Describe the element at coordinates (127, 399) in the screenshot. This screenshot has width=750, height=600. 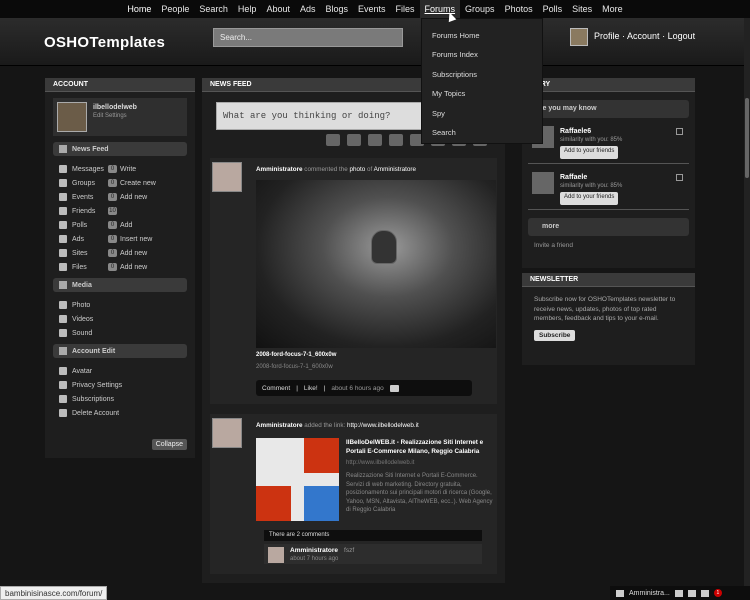
I see `account-row-subscriptions: Subscriptions` at that location.